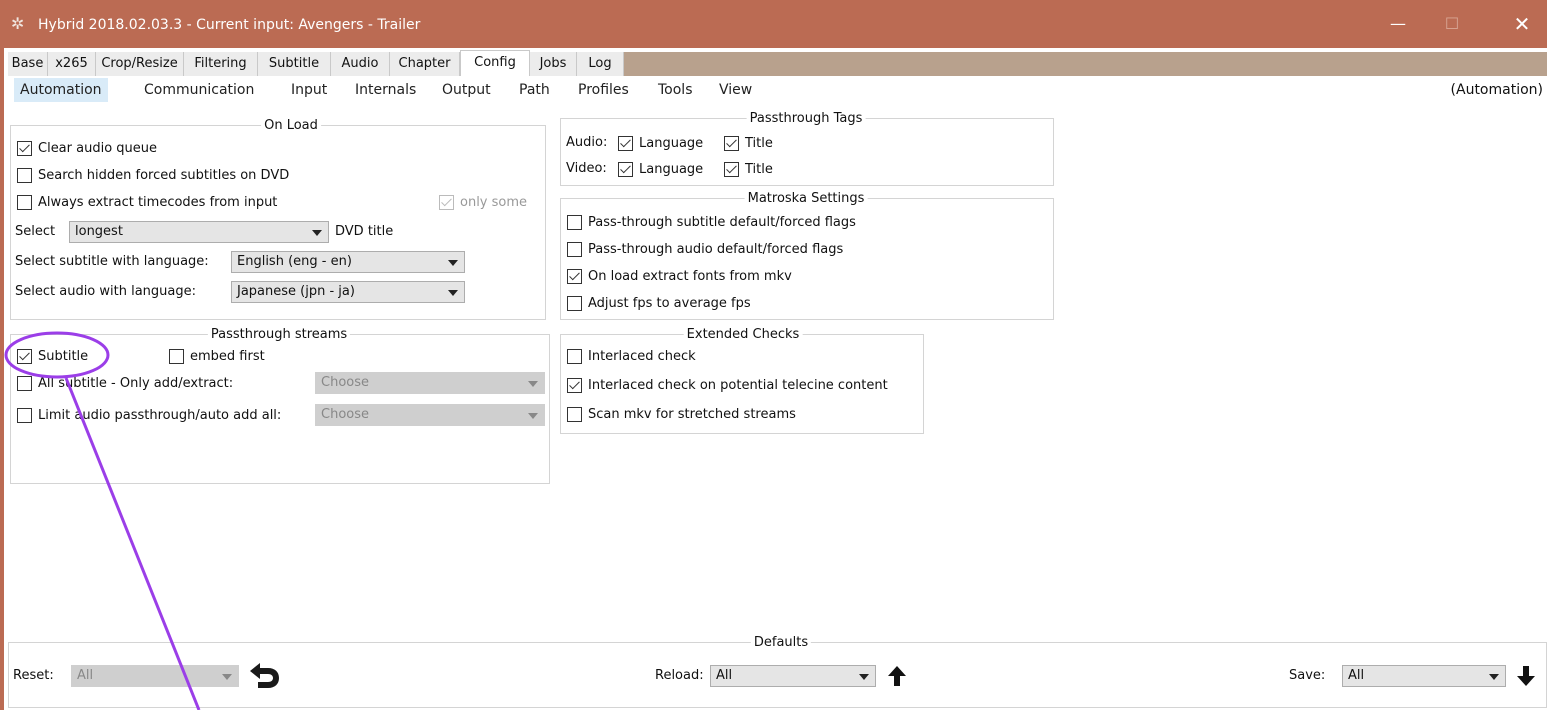 The height and width of the screenshot is (710, 1547). What do you see at coordinates (199, 232) in the screenshot?
I see `dvd-title-select: longest` at bounding box center [199, 232].